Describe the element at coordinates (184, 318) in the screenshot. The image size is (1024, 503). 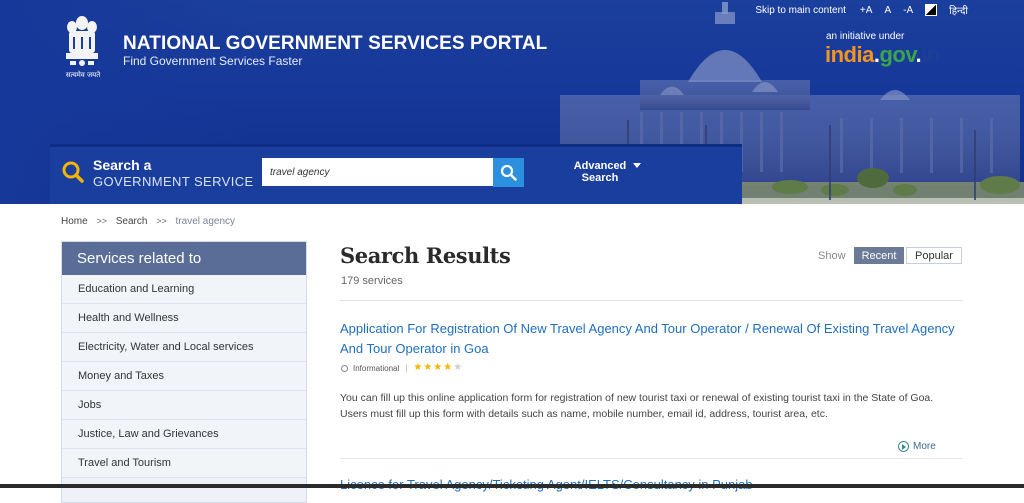
I see `sidebar-item-health: Health and Wellness` at that location.